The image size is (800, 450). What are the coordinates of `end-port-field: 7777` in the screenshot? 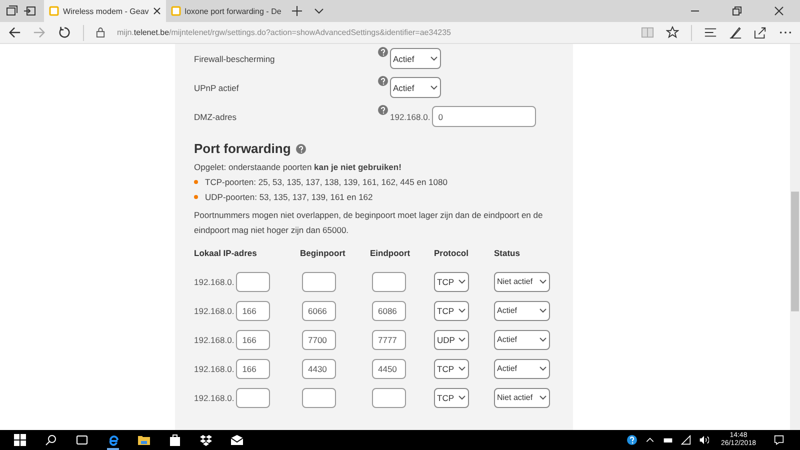 It's located at (389, 340).